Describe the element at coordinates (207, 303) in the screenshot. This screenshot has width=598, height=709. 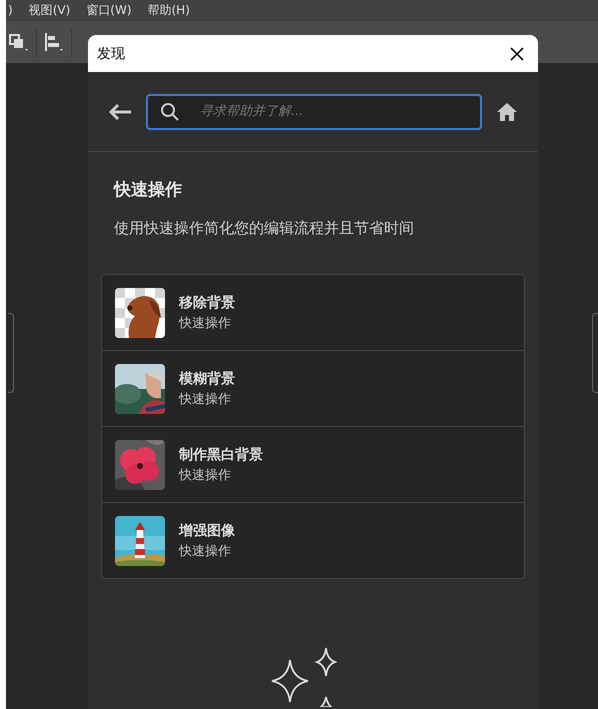
I see `action-title: 移除背景` at that location.